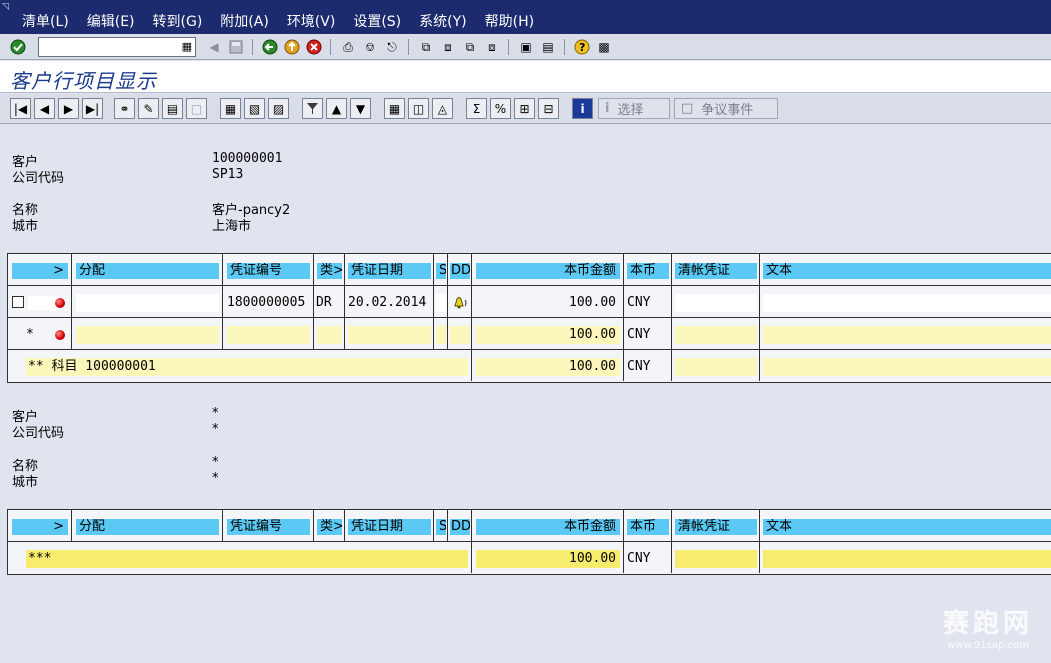 Image resolution: width=1051 pixels, height=663 pixels. Describe the element at coordinates (292, 47) in the screenshot. I see `exit-icon` at that location.